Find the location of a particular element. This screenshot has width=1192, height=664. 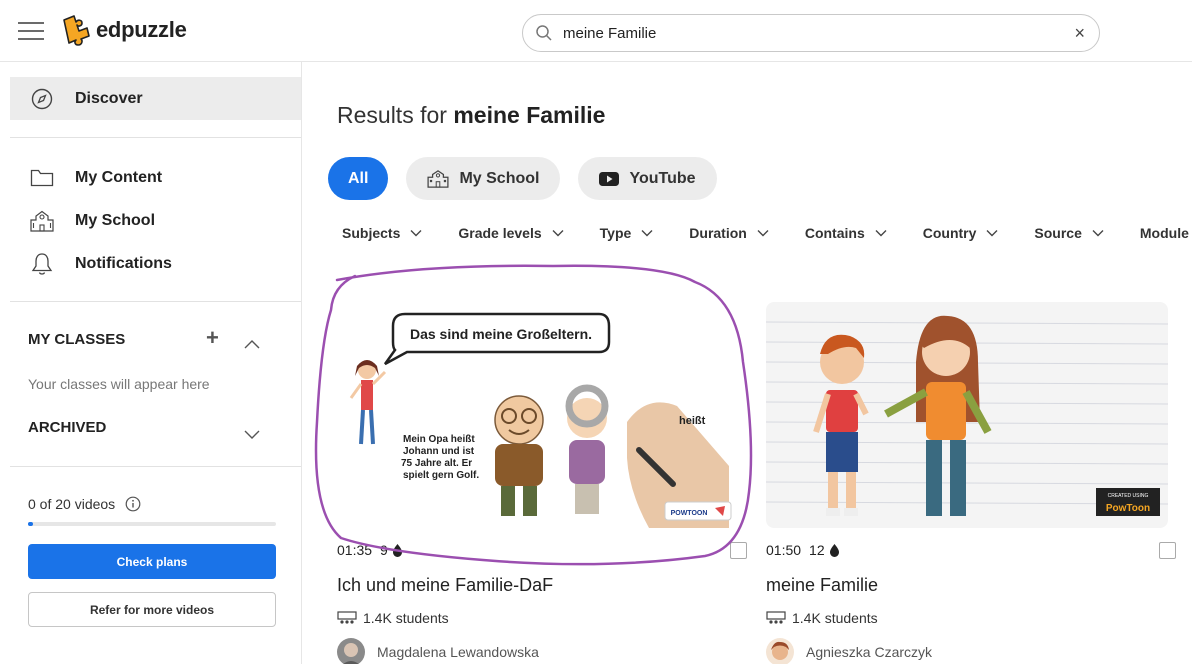

clear-search-icon: × is located at coordinates (1079, 33).